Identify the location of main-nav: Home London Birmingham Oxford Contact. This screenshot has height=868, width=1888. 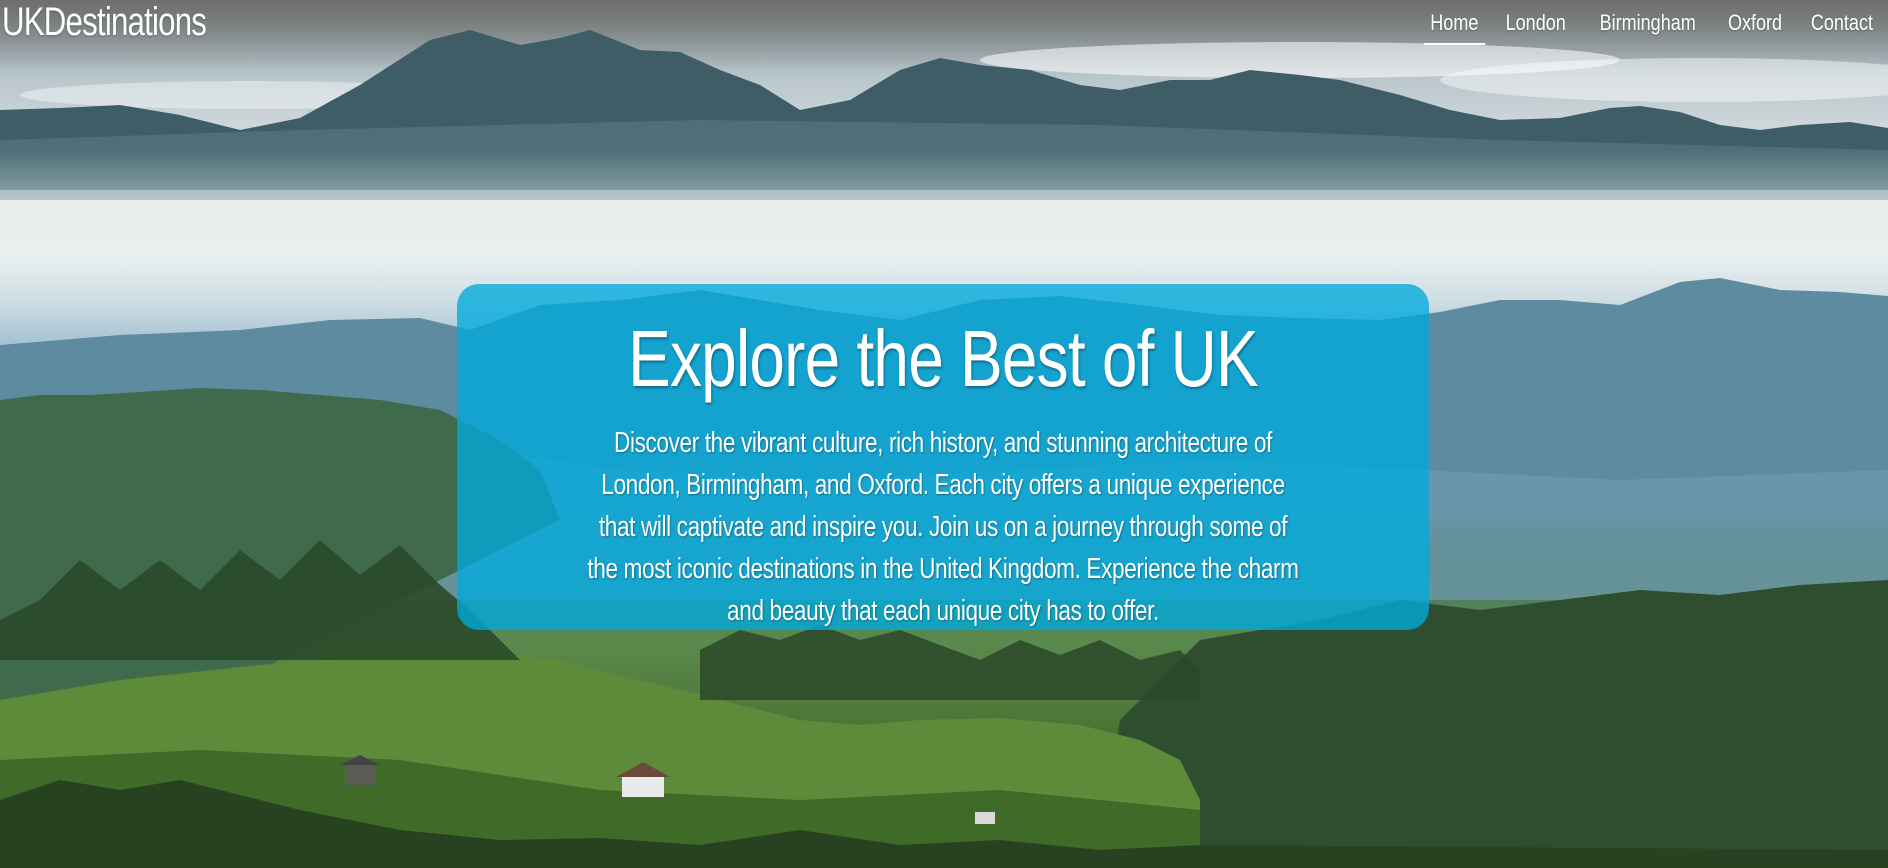
(1652, 26).